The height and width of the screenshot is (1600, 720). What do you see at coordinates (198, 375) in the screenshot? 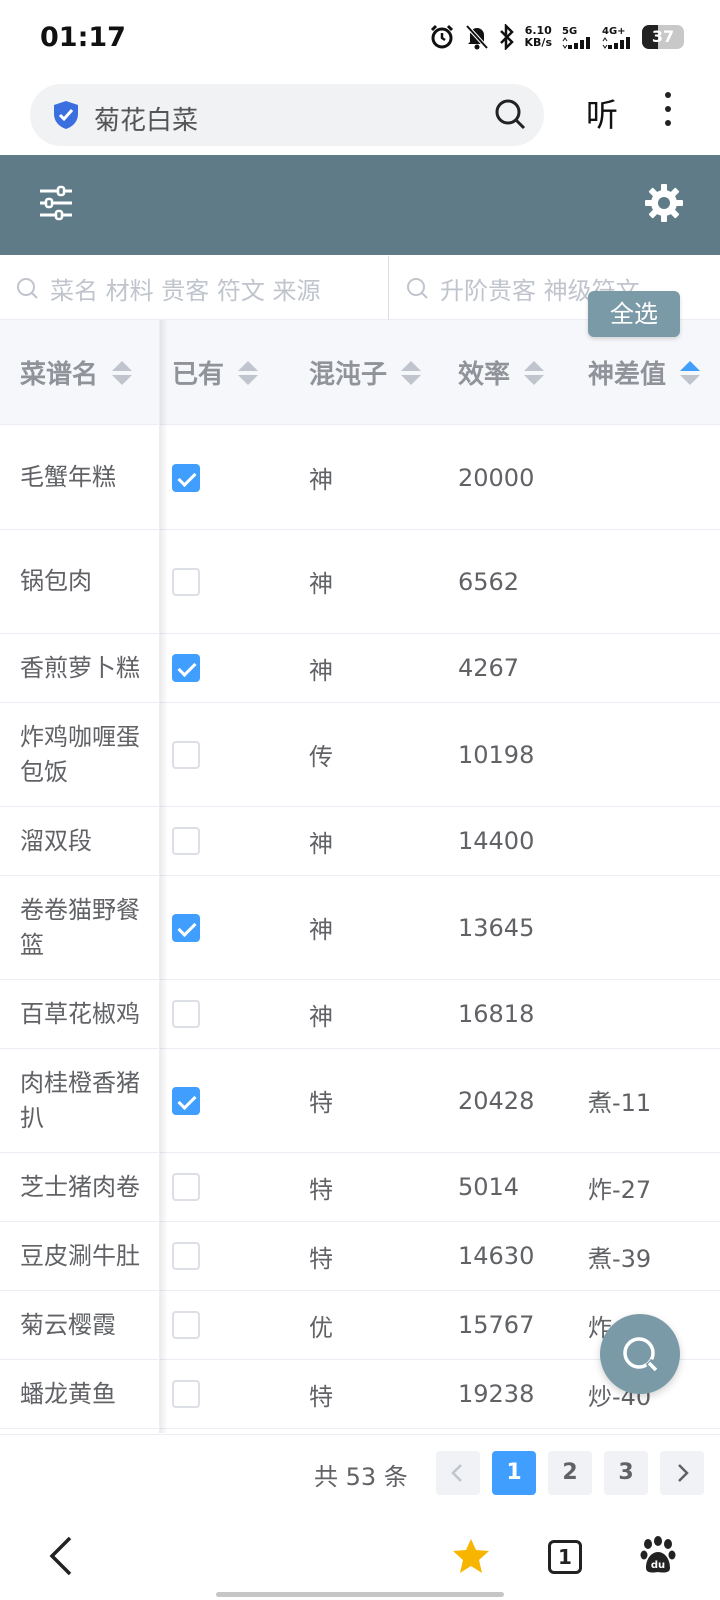
I see `column-header-owned-label: 已有` at bounding box center [198, 375].